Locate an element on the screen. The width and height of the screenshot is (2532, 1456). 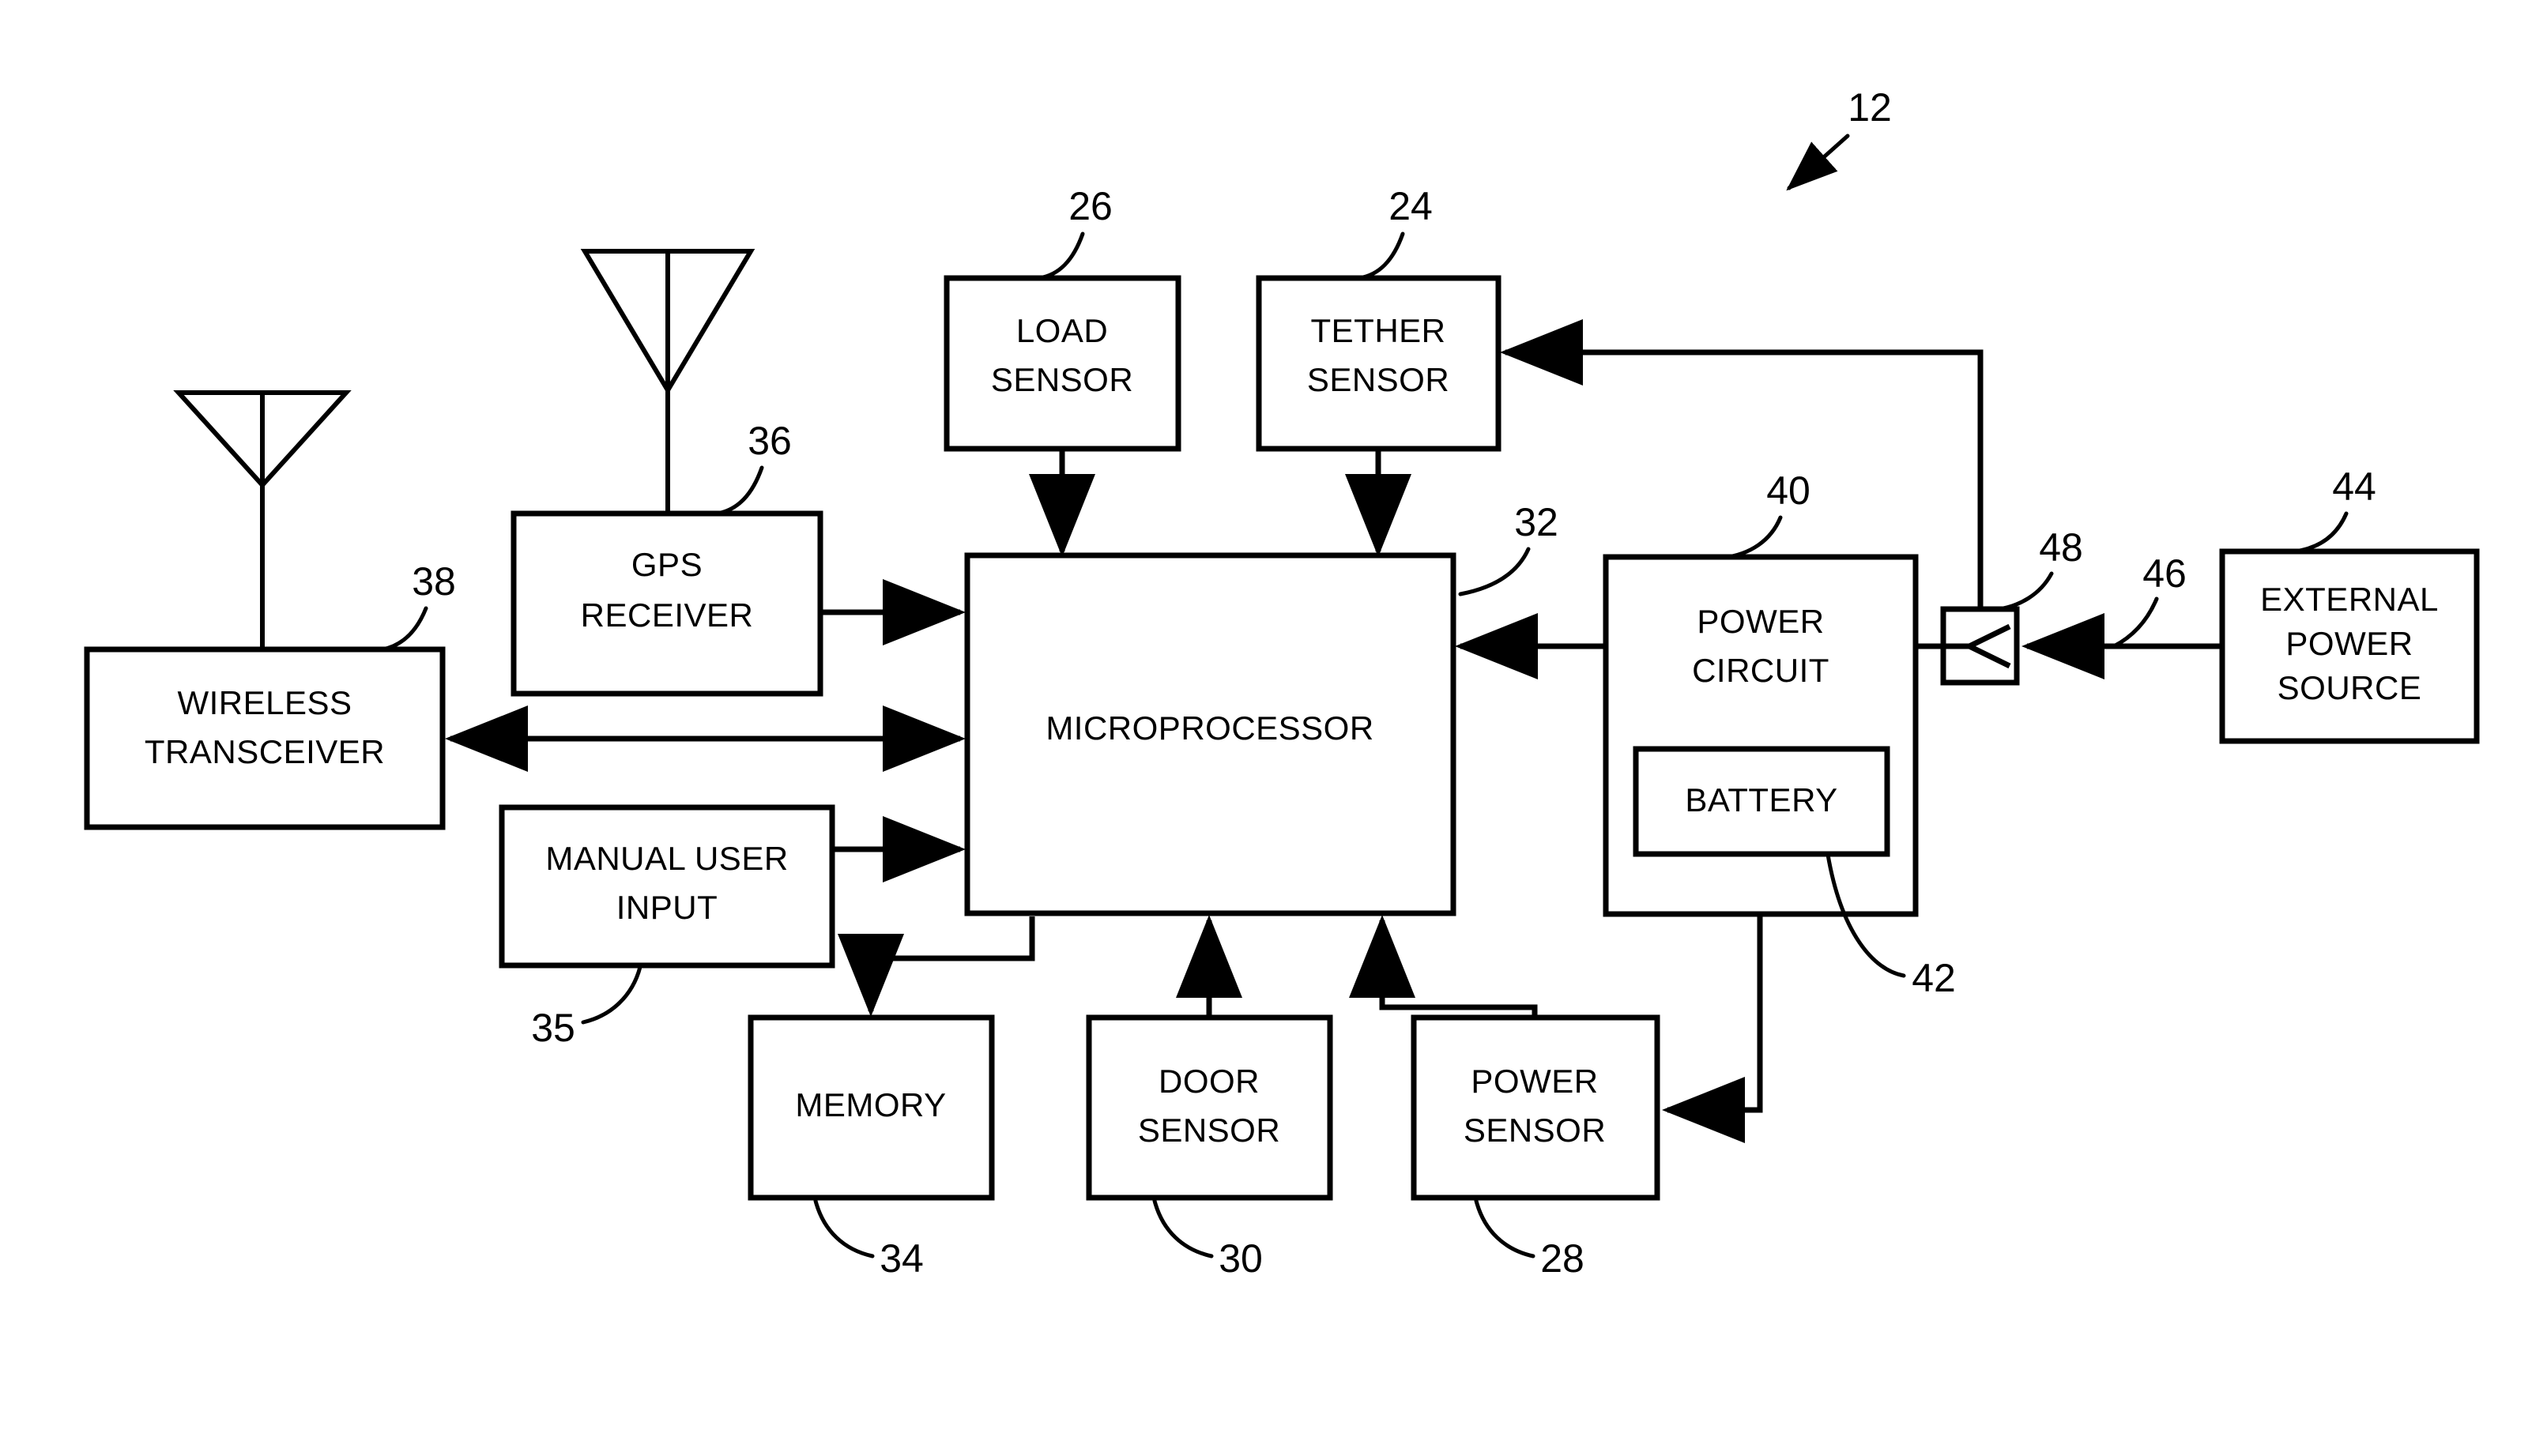
block-gps-receiver: GPS RECEIVER is located at coordinates (667, 603).